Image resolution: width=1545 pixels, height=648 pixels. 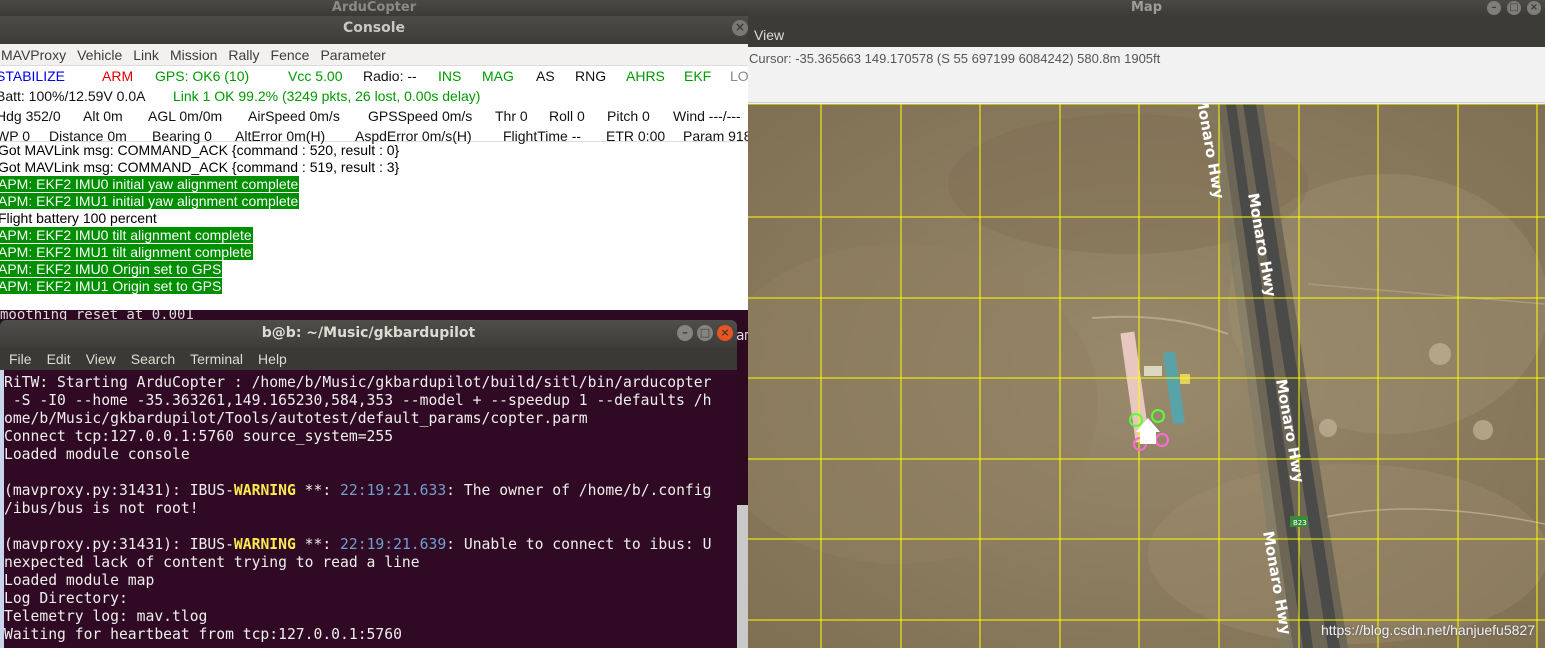 I want to click on menu-vehicle: Vehicle, so click(x=99, y=55).